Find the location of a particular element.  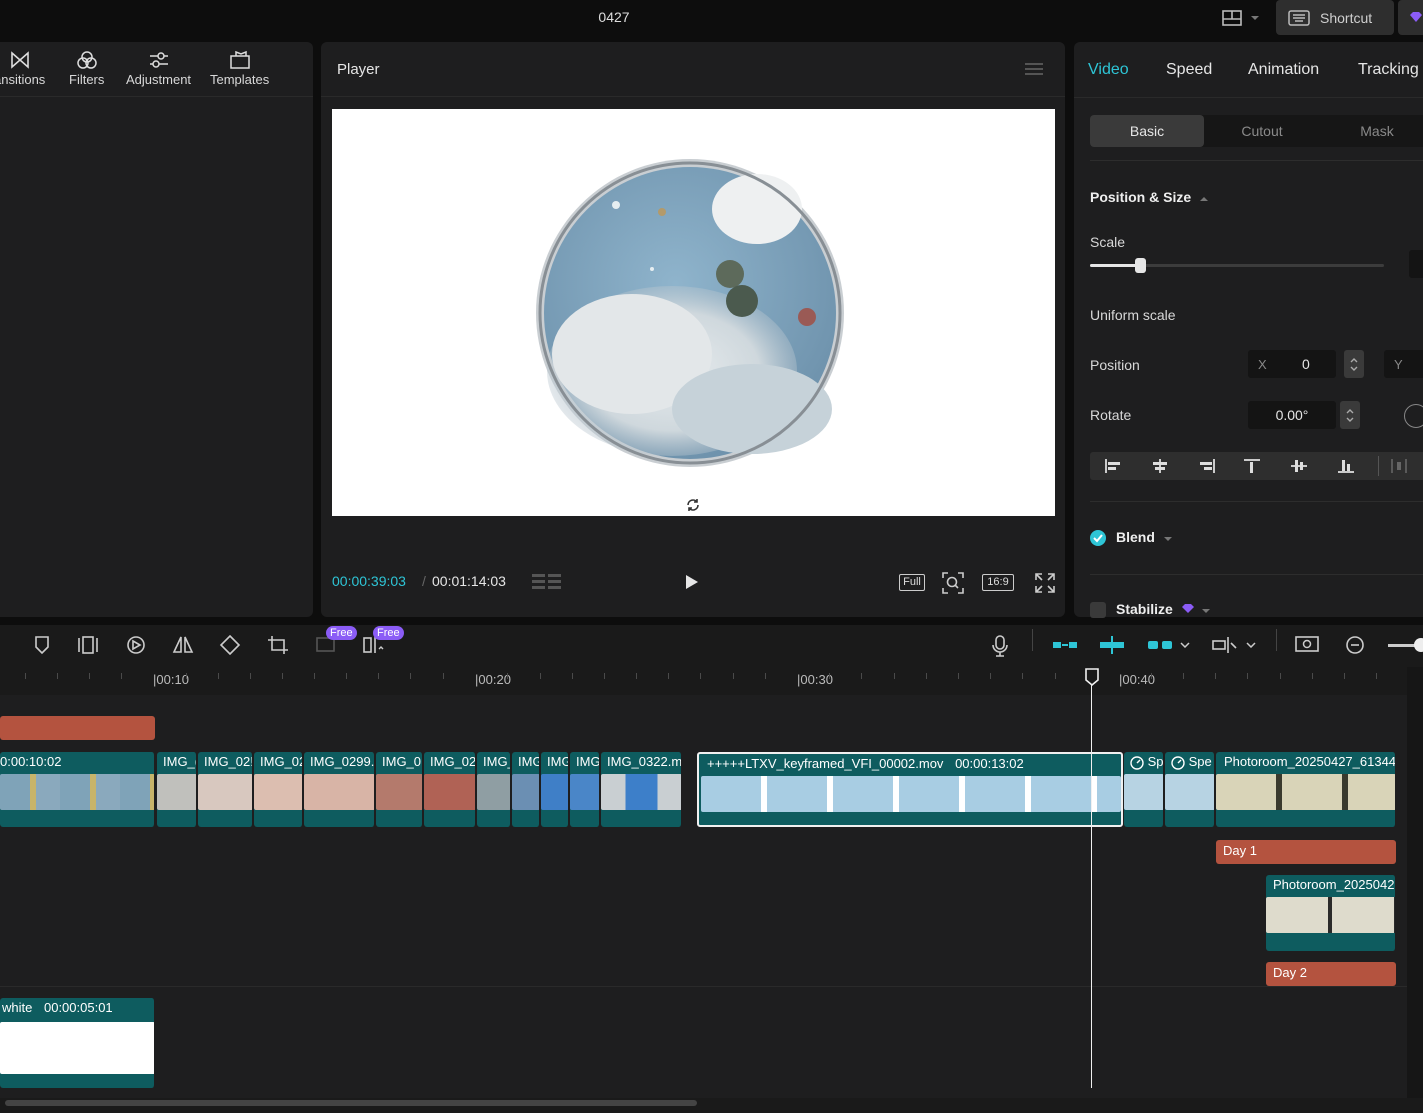

align-left-icon is located at coordinates (1113, 466).